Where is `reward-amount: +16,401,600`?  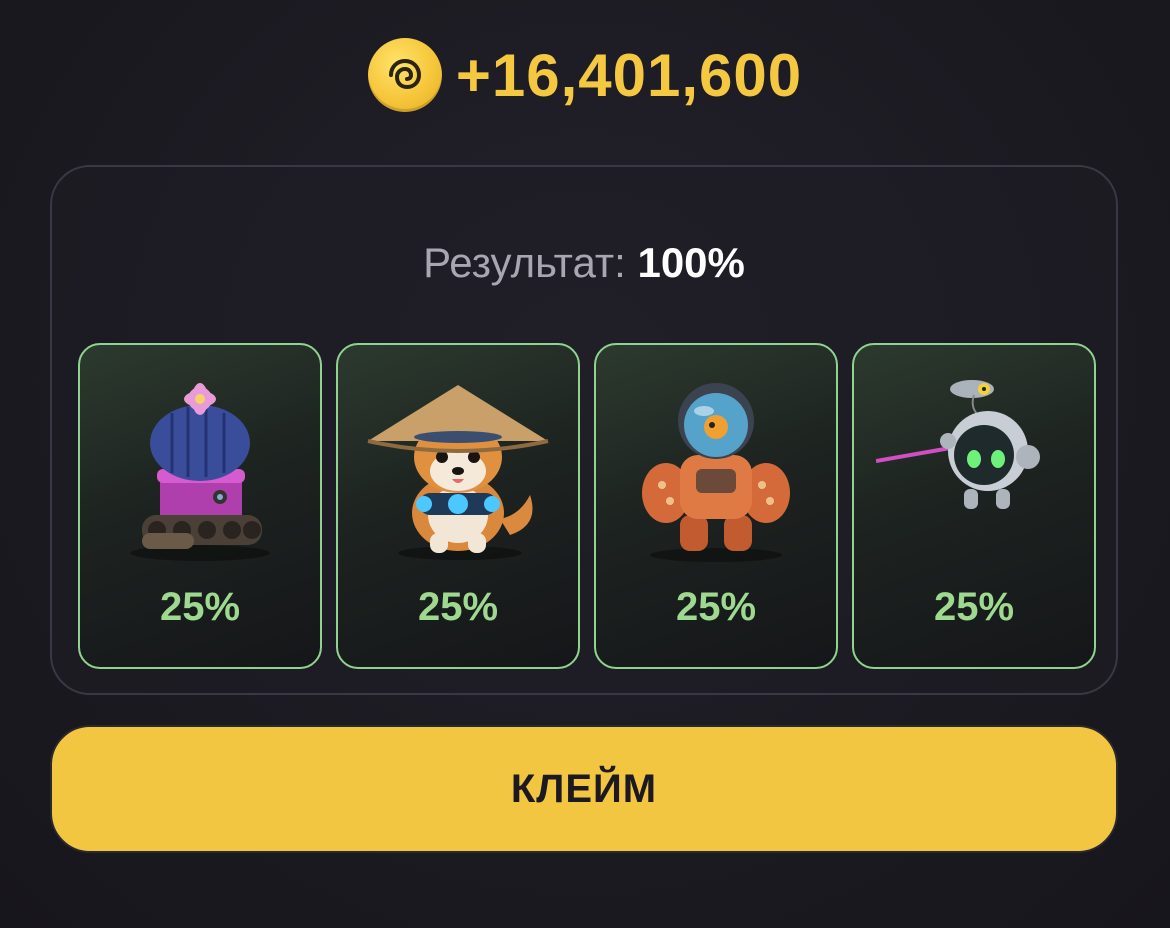
reward-amount: +16,401,600 is located at coordinates (629, 75).